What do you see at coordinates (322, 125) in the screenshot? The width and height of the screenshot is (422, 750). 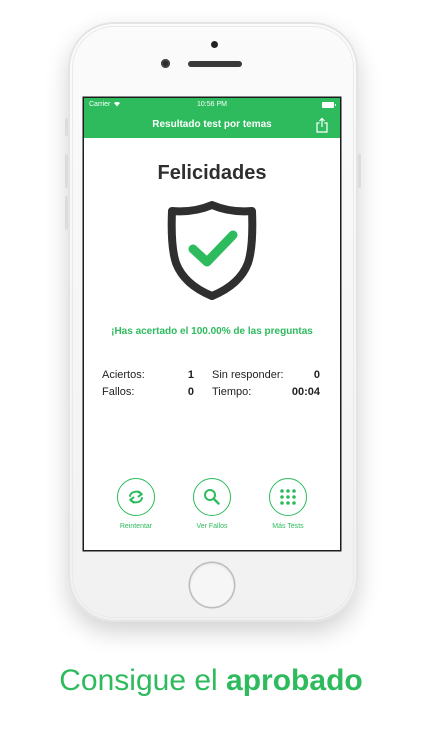 I see `share-icon` at bounding box center [322, 125].